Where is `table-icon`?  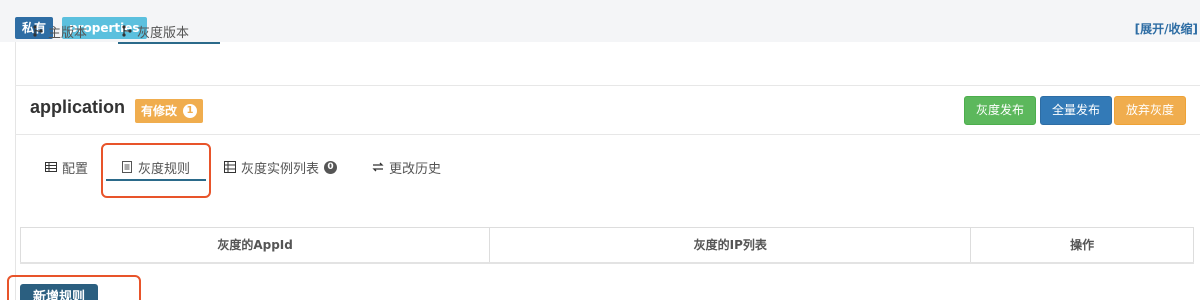
table-icon is located at coordinates (51, 167).